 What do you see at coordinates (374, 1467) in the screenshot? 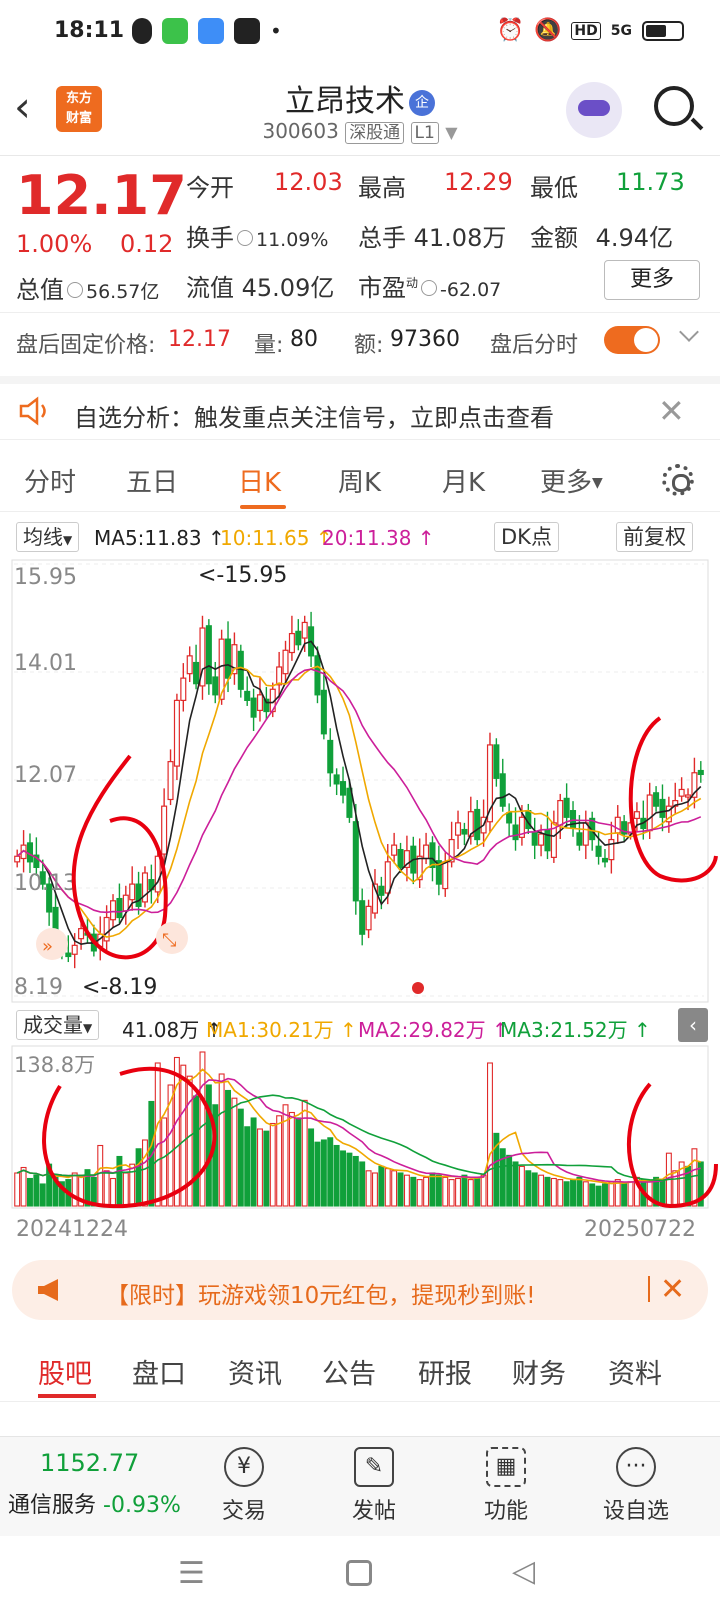
I see `edit-icon: ✎` at bounding box center [374, 1467].